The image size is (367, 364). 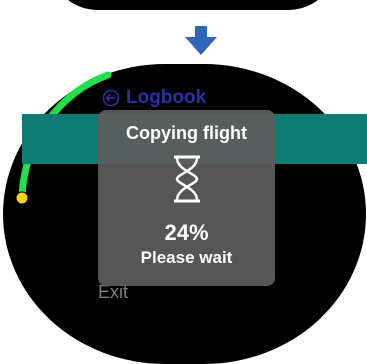 I want to click on previous-watch-screen, so click(x=193, y=5).